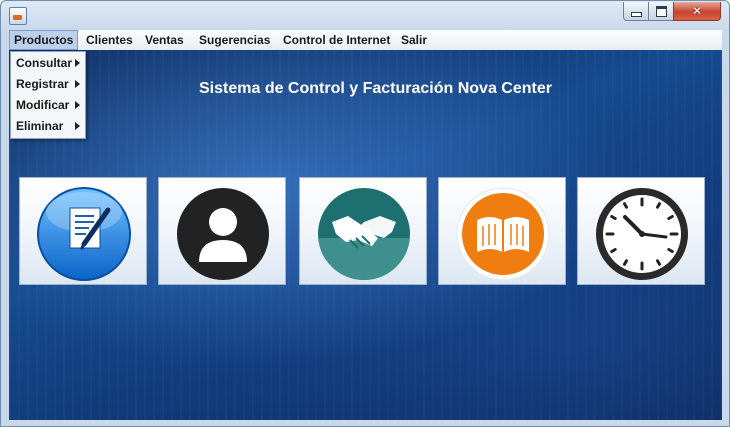 The width and height of the screenshot is (730, 427). I want to click on menu-item-label: Modificar, so click(43, 105).